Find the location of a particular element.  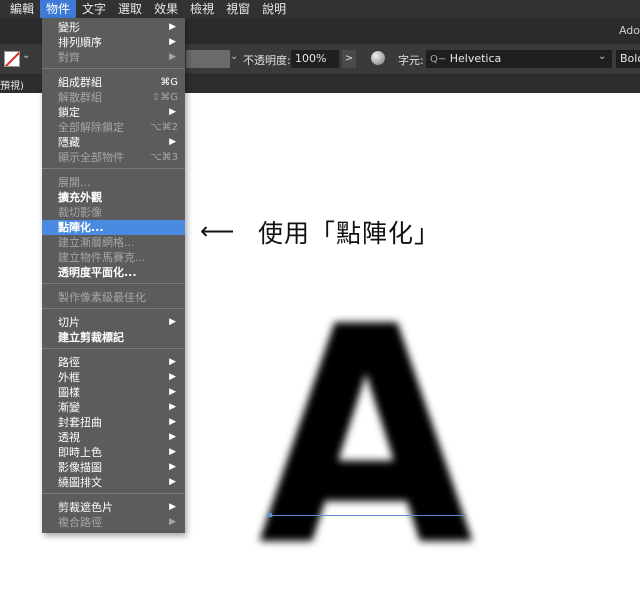

menu-item-label: 切片 is located at coordinates (69, 322).